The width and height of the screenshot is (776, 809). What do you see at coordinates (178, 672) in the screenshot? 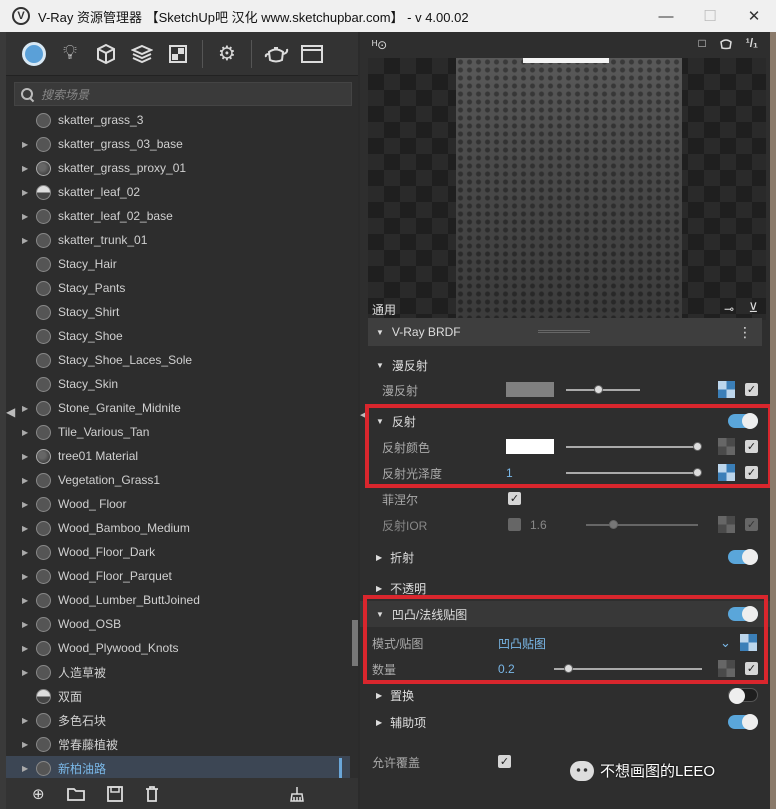
I see `material-list-item: ▶ 人造草被` at bounding box center [178, 672].